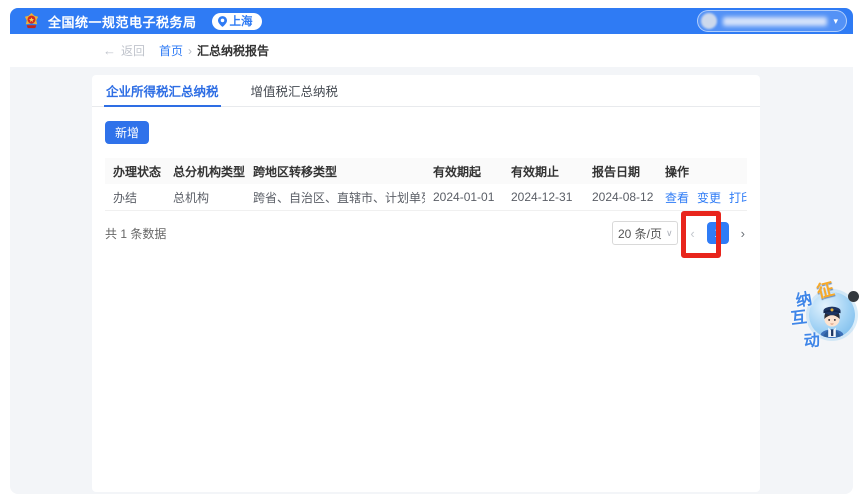 The image size is (863, 502). Describe the element at coordinates (692, 233) in the screenshot. I see `prev-page-button: ‹` at that location.